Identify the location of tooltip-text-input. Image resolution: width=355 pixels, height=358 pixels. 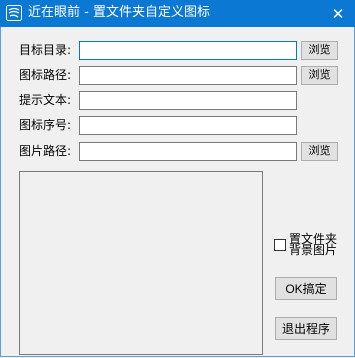
(188, 100).